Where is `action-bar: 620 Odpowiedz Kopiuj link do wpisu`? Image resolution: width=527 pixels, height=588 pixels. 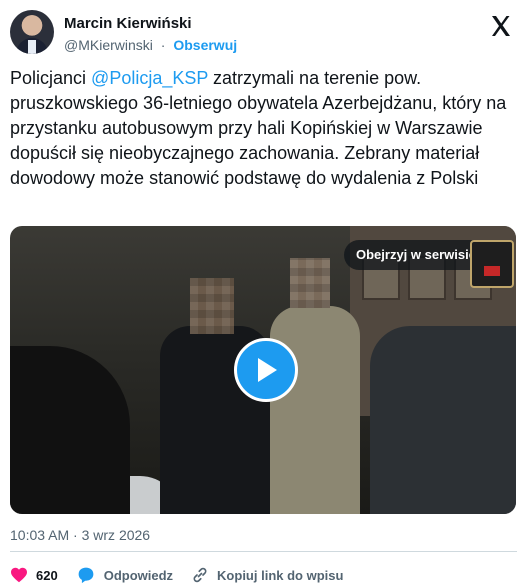 action-bar: 620 Odpowiedz Kopiuj link do wpisu is located at coordinates (185, 575).